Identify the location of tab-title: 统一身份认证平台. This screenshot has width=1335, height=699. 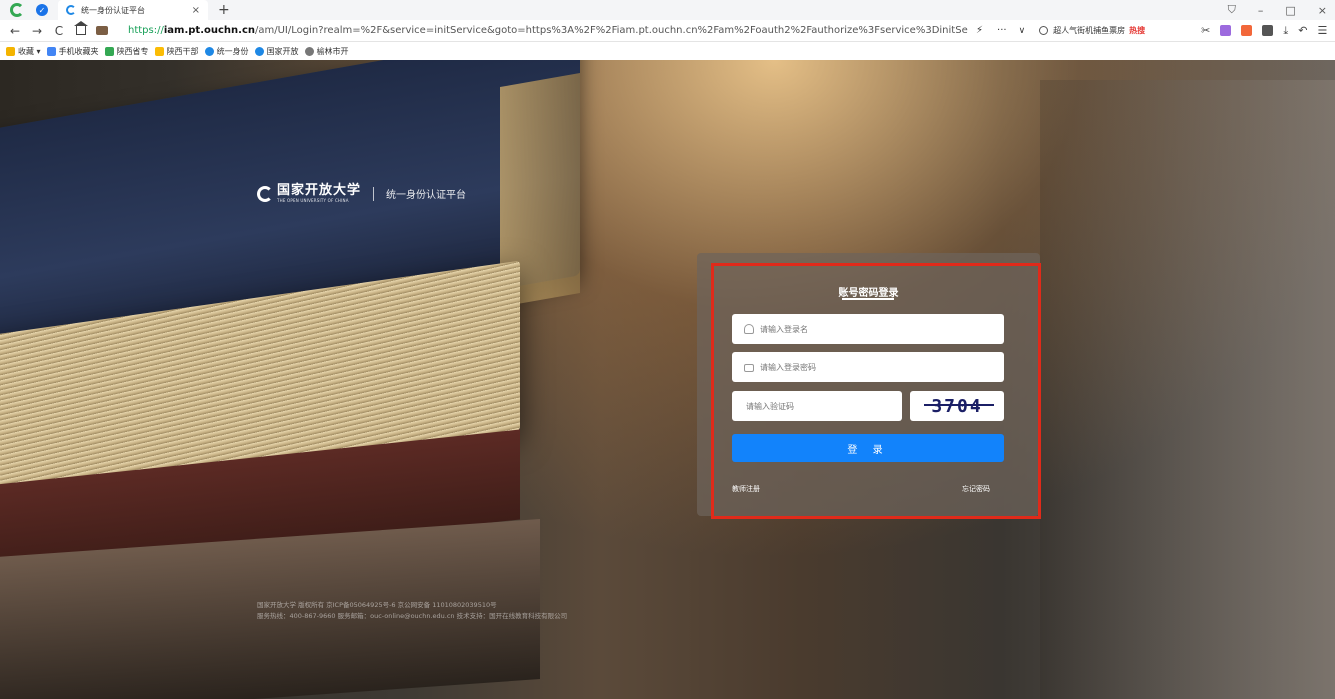
(113, 10).